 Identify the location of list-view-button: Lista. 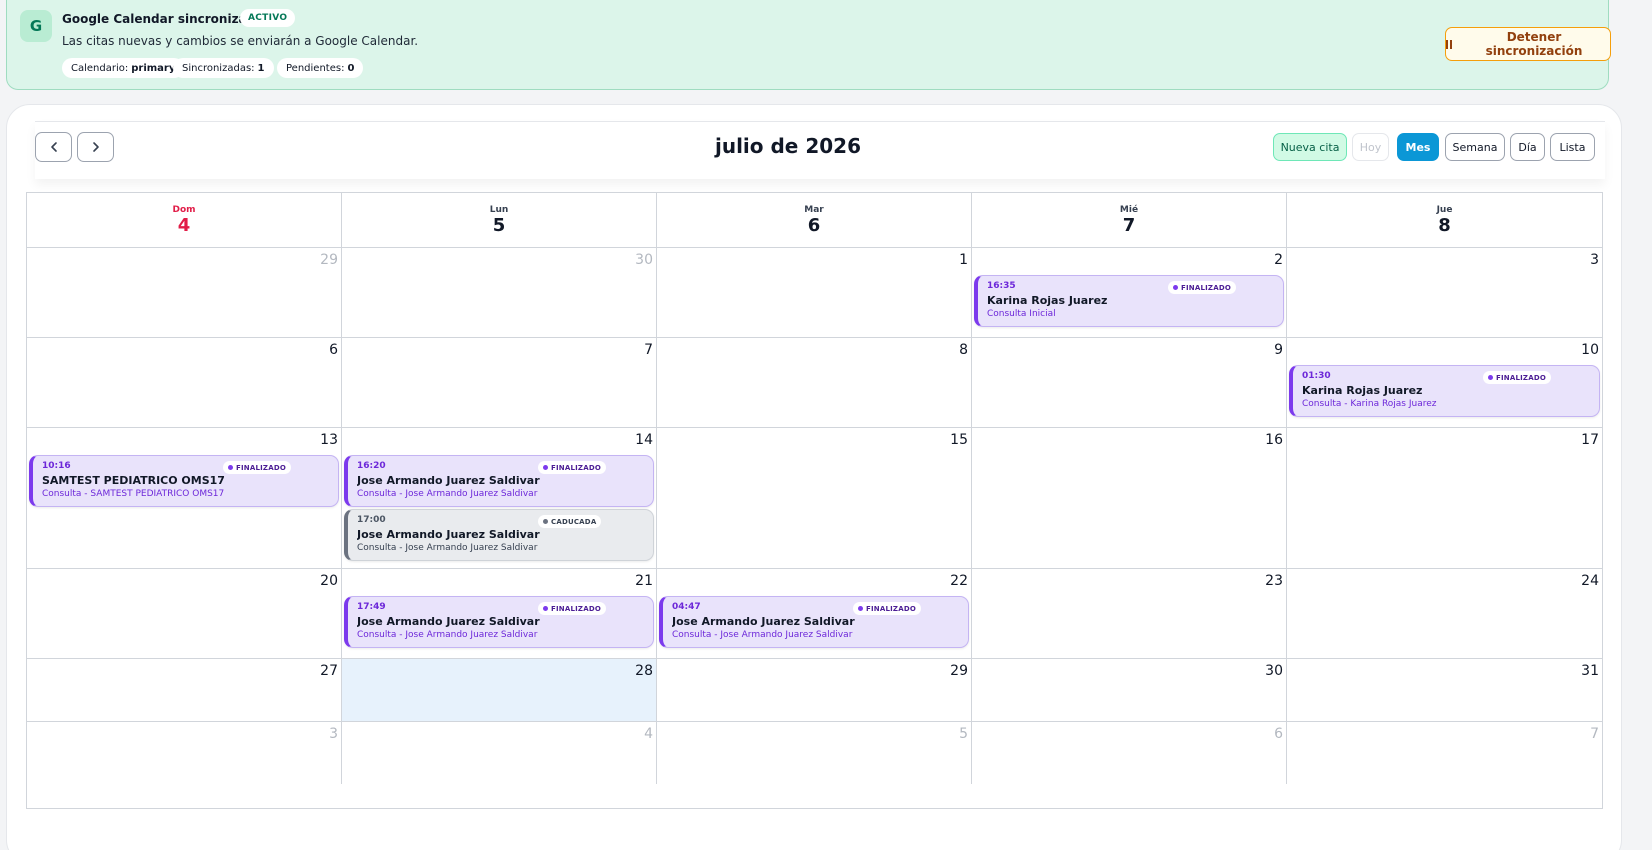
(1572, 147).